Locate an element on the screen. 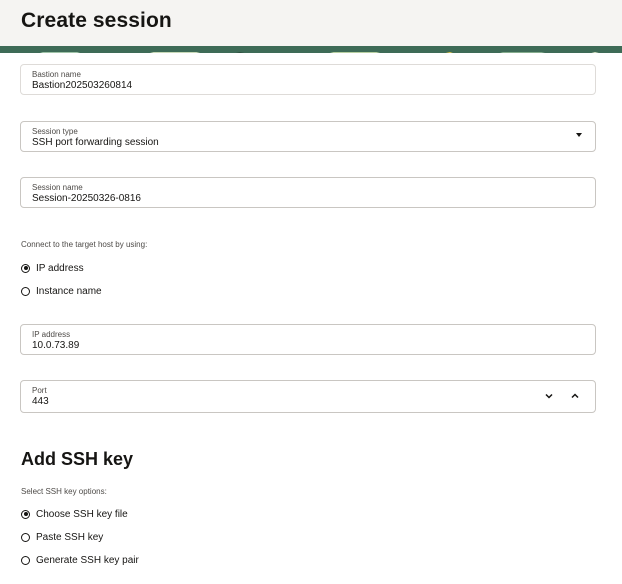  session-name-label: Session name is located at coordinates (57, 187).